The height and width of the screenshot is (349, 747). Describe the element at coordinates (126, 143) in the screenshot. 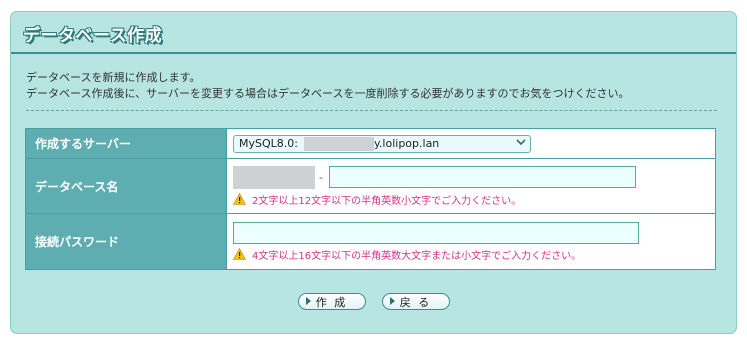

I see `server-label: 作成するサーバー` at that location.